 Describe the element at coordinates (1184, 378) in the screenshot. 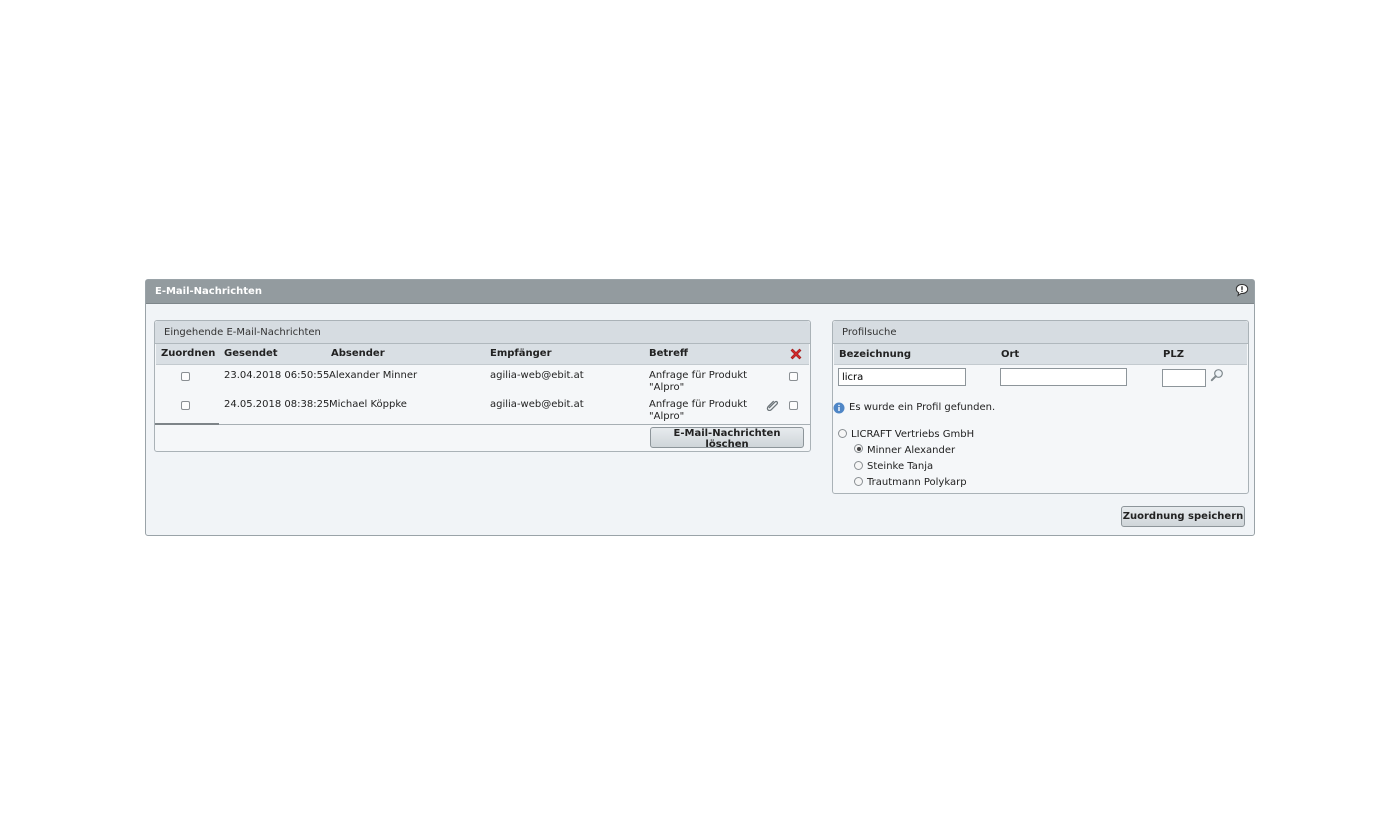

I see `zip-search-input` at that location.